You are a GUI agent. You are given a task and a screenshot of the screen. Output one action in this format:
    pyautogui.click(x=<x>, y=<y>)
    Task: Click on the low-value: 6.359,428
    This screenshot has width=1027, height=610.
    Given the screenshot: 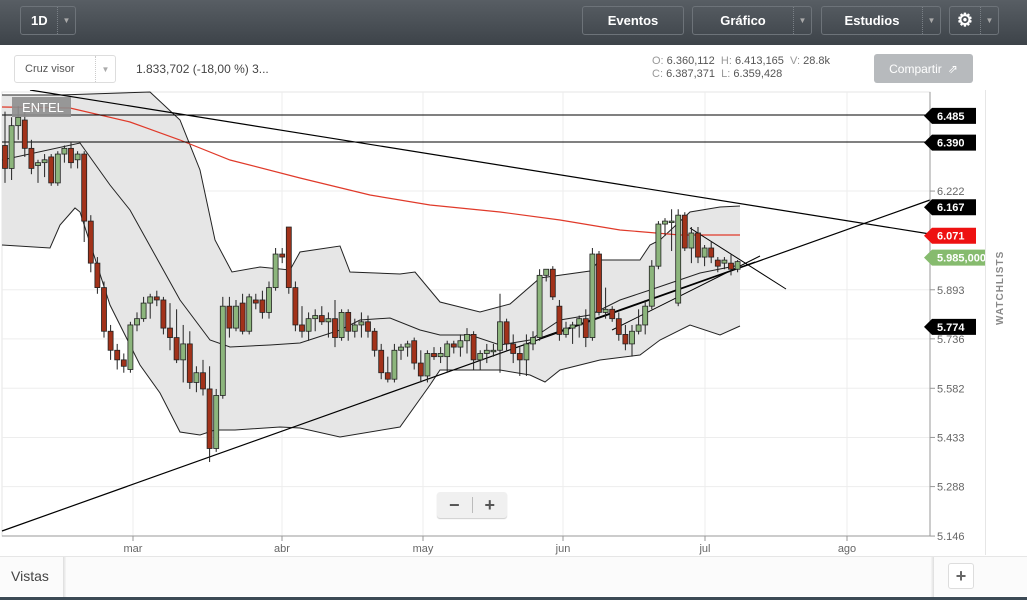 What is the action you would take?
    pyautogui.click(x=758, y=74)
    